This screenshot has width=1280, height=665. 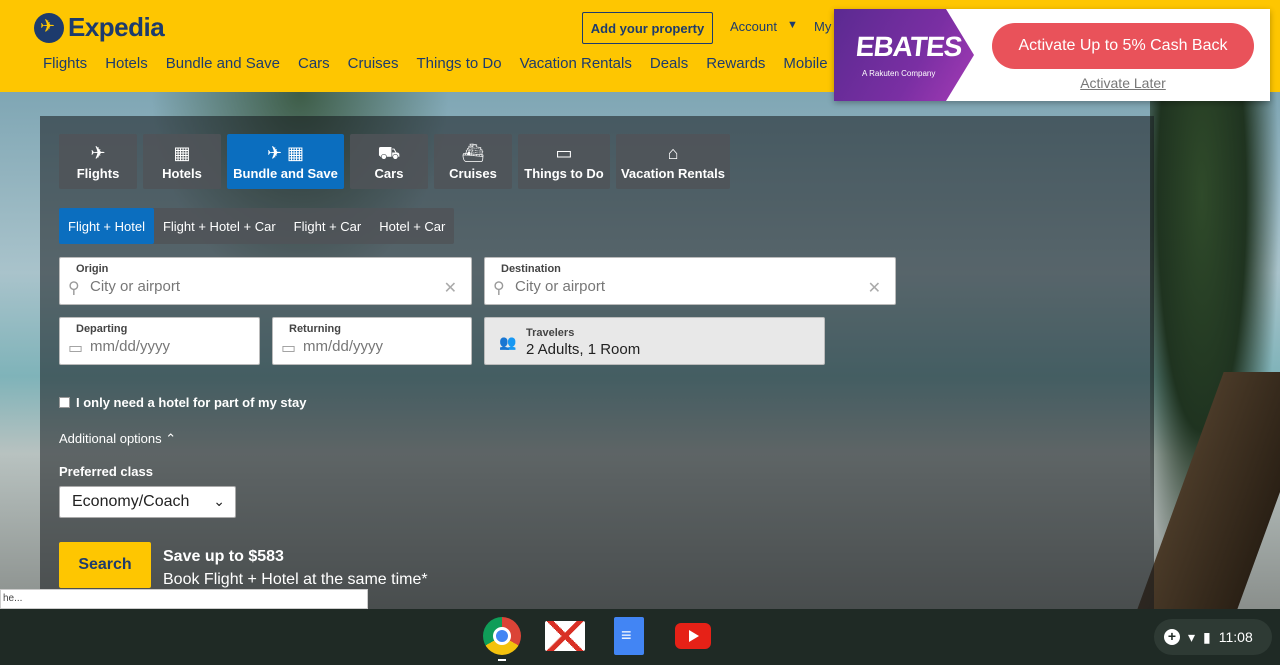 What do you see at coordinates (285, 152) in the screenshot?
I see `plane-building-icon: ✈ ▦` at bounding box center [285, 152].